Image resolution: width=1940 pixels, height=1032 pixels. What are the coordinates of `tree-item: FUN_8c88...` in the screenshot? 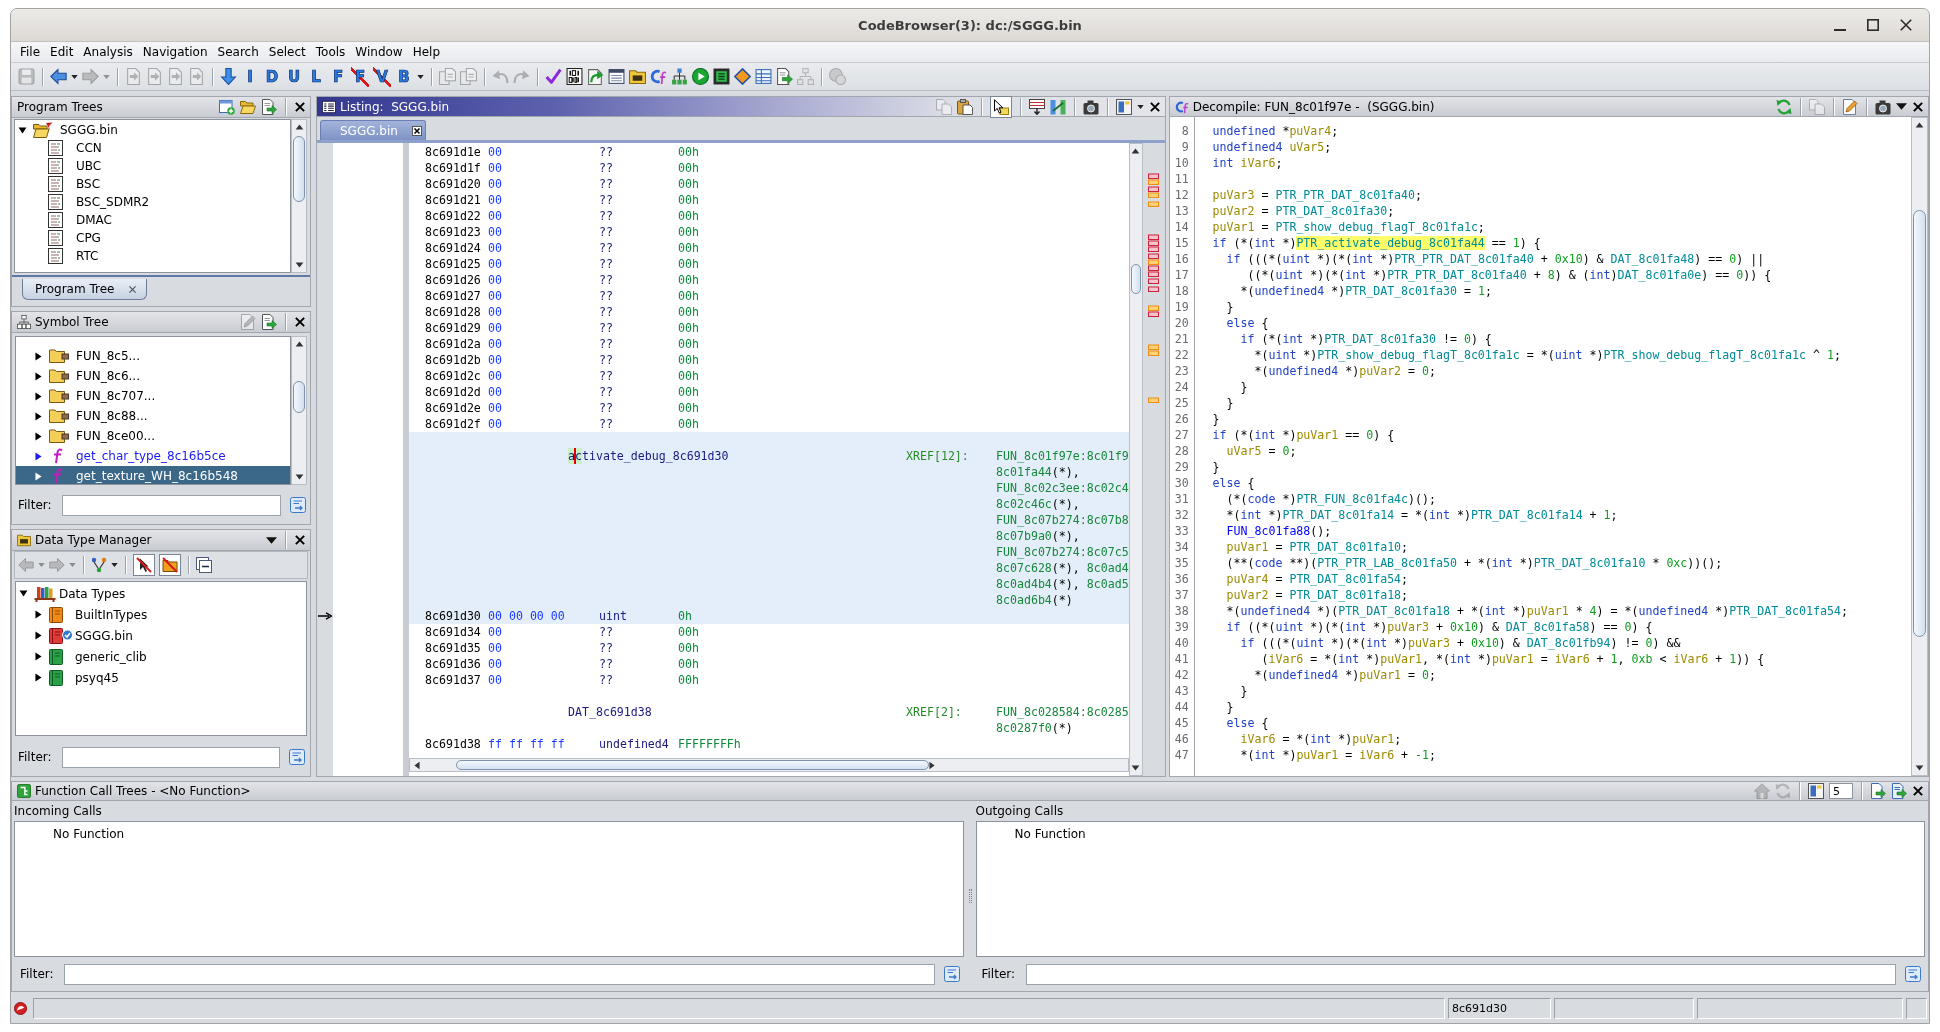 It's located at (84, 416).